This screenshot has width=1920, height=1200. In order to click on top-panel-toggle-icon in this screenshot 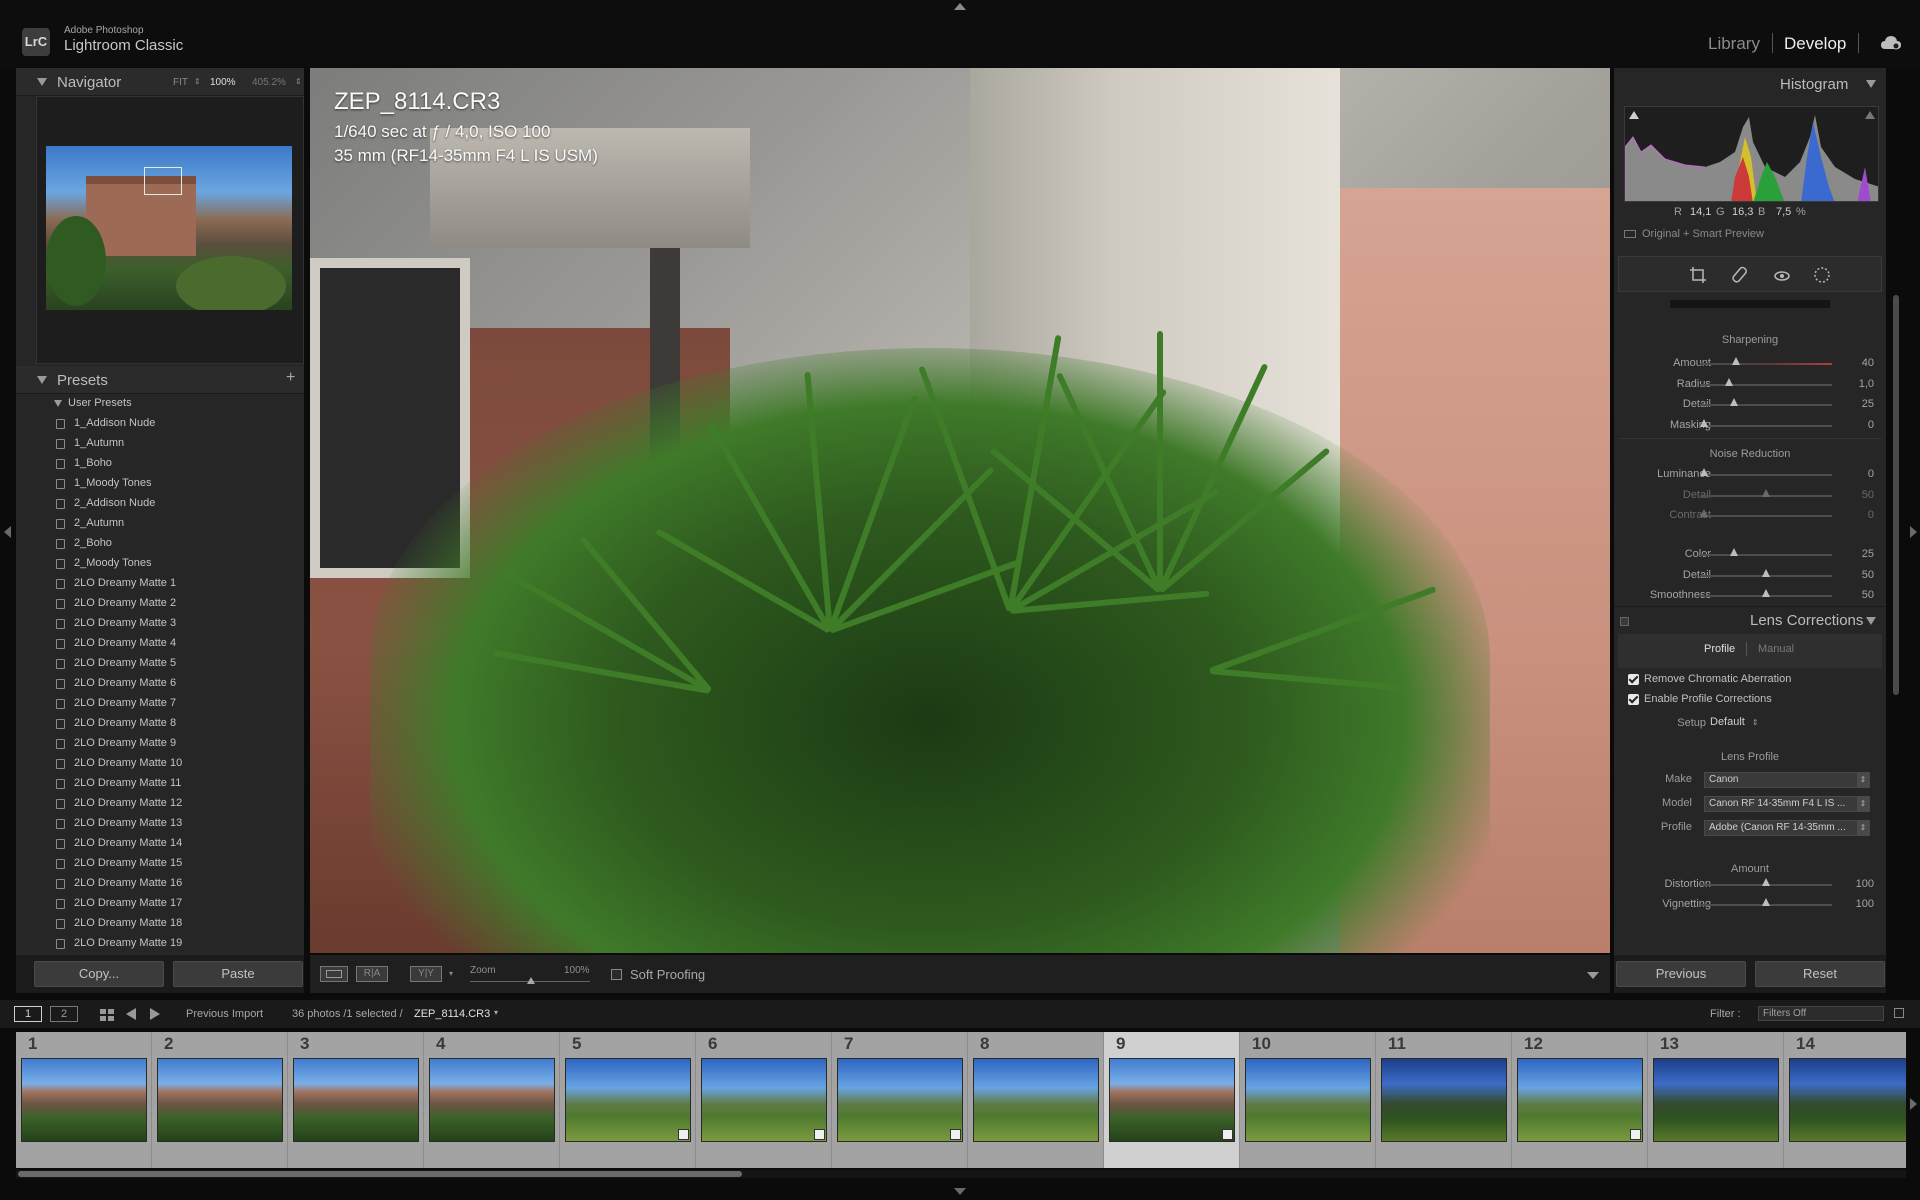, I will do `click(960, 6)`.